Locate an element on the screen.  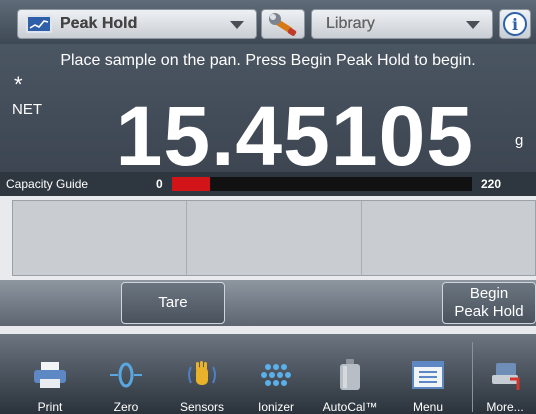
tare-button: Tare is located at coordinates (173, 303).